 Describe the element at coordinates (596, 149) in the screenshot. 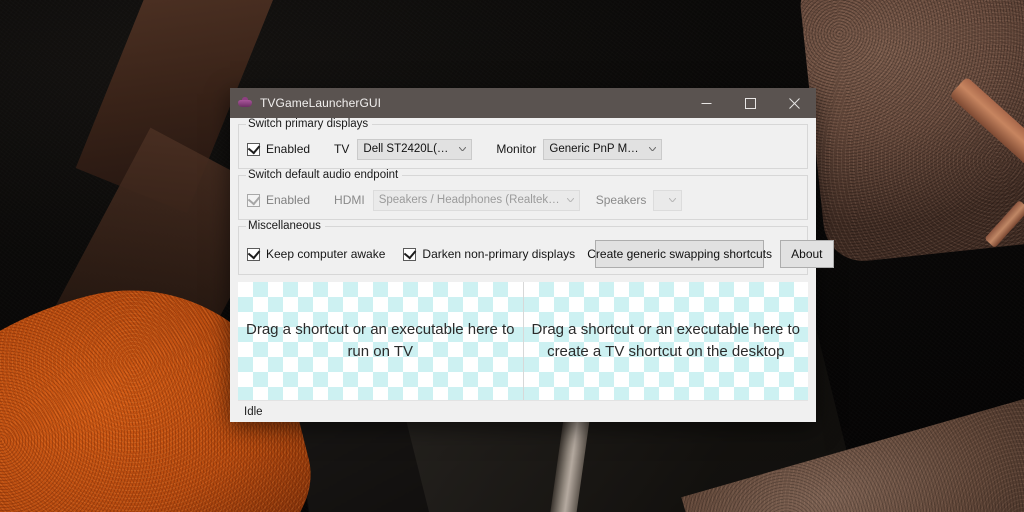

I see `monitor-combobox-value: Generic PnP Monitor` at that location.